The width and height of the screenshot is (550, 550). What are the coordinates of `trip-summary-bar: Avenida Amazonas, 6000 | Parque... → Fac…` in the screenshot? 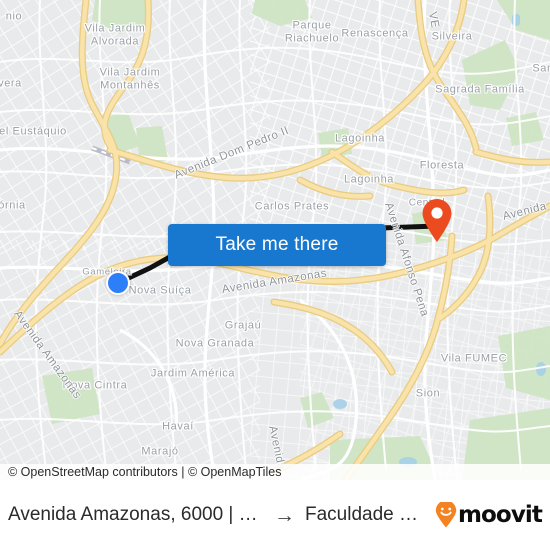 It's located at (275, 515).